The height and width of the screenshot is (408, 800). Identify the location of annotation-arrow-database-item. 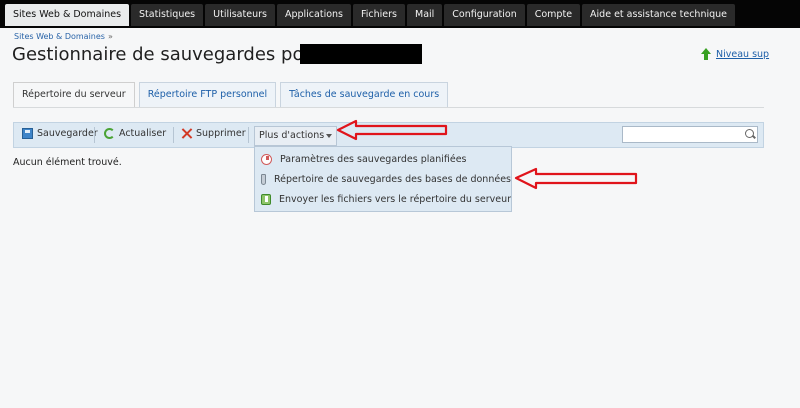
(576, 178).